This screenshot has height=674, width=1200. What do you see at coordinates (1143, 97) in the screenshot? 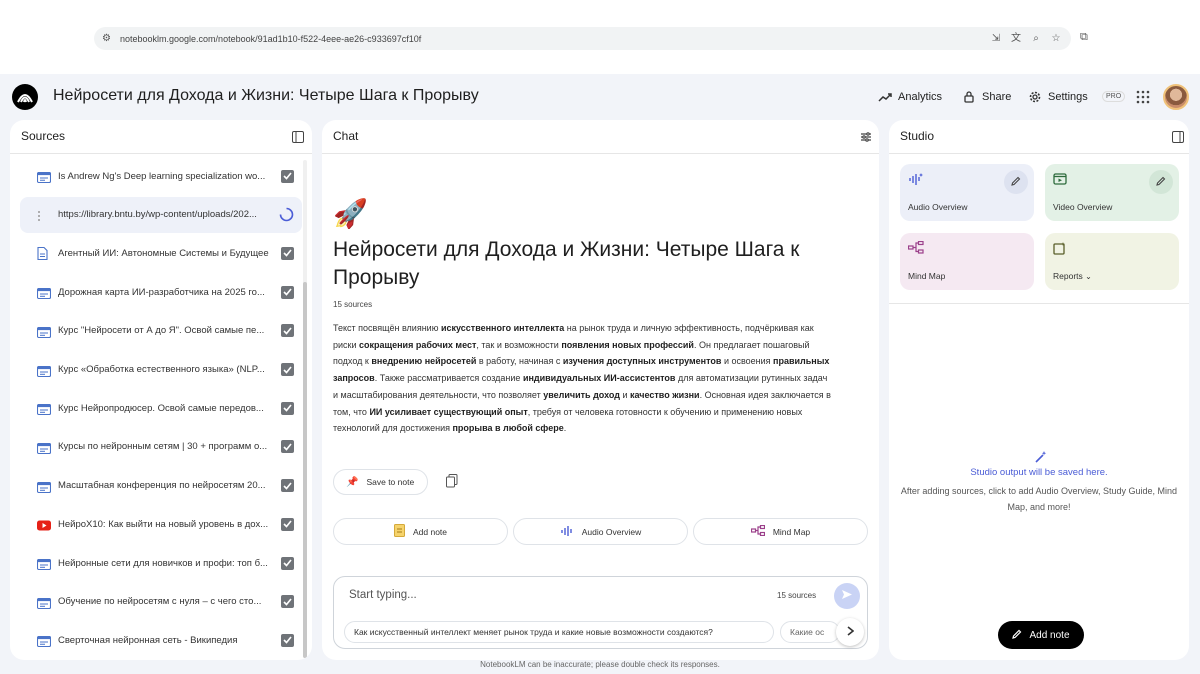
I see `apps-grid-icon` at bounding box center [1143, 97].